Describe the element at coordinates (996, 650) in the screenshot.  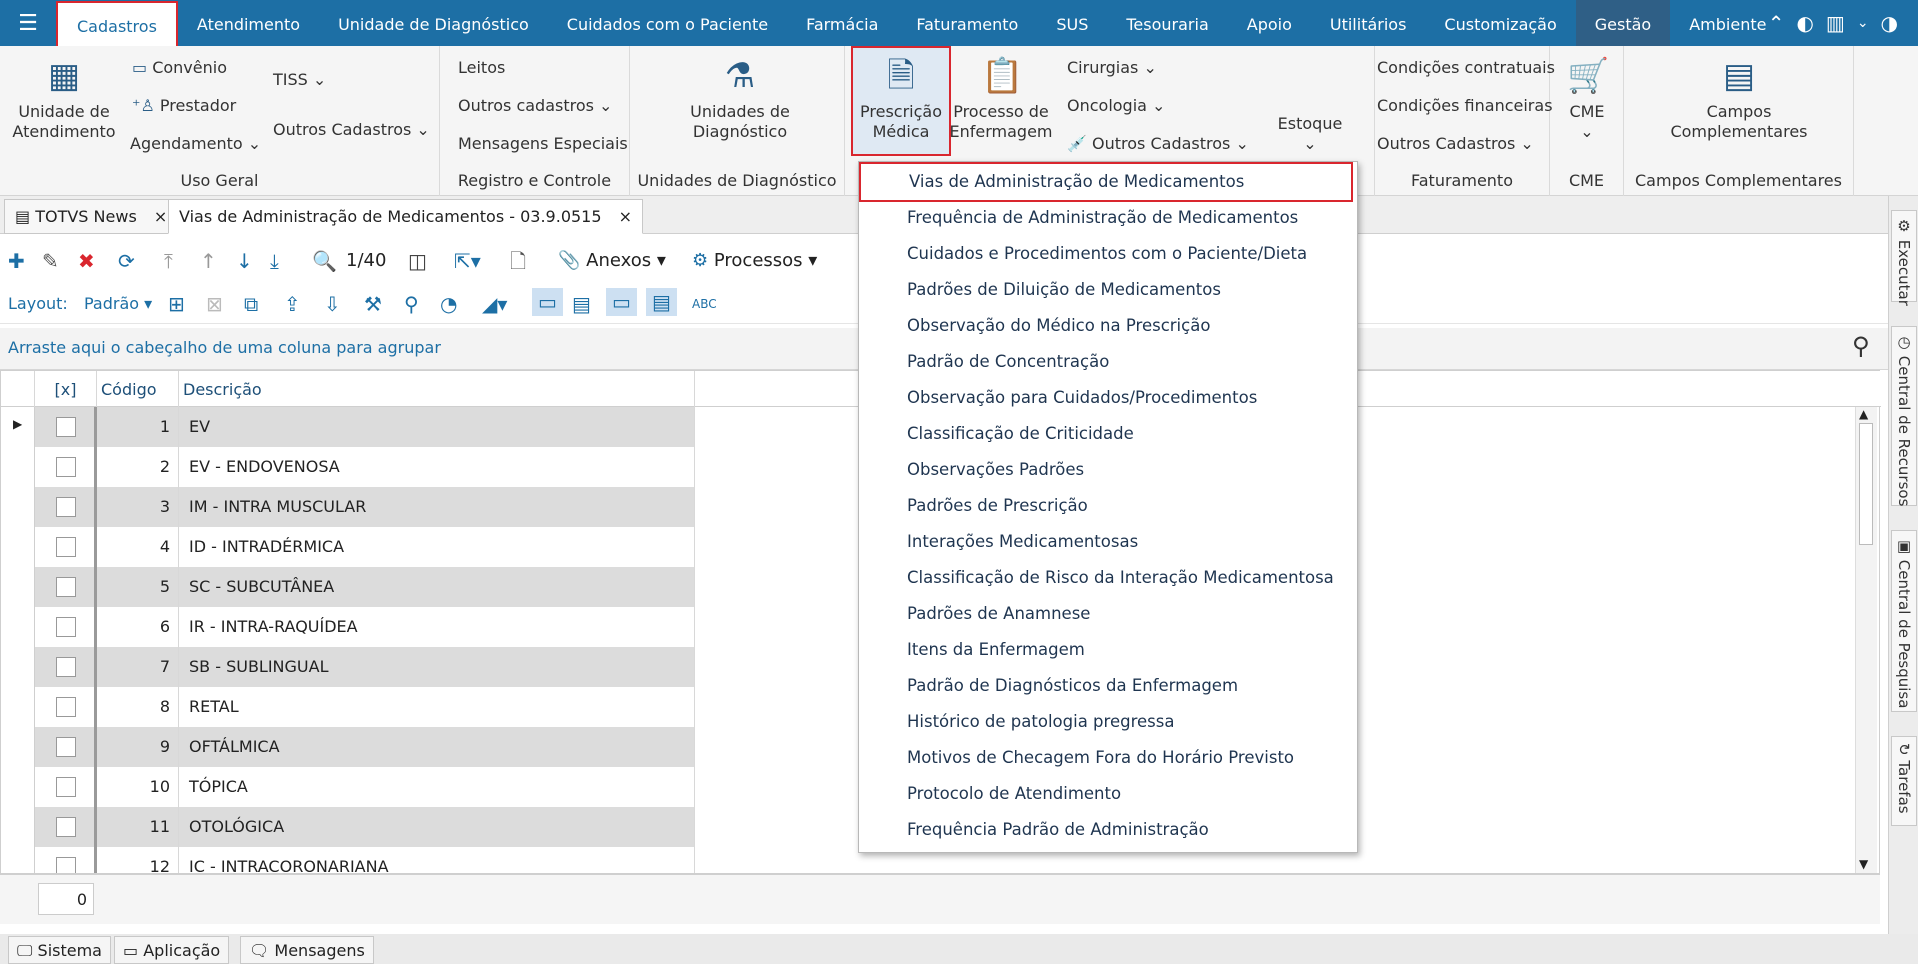
I see `menu-item: Itens da Enfermagem` at that location.